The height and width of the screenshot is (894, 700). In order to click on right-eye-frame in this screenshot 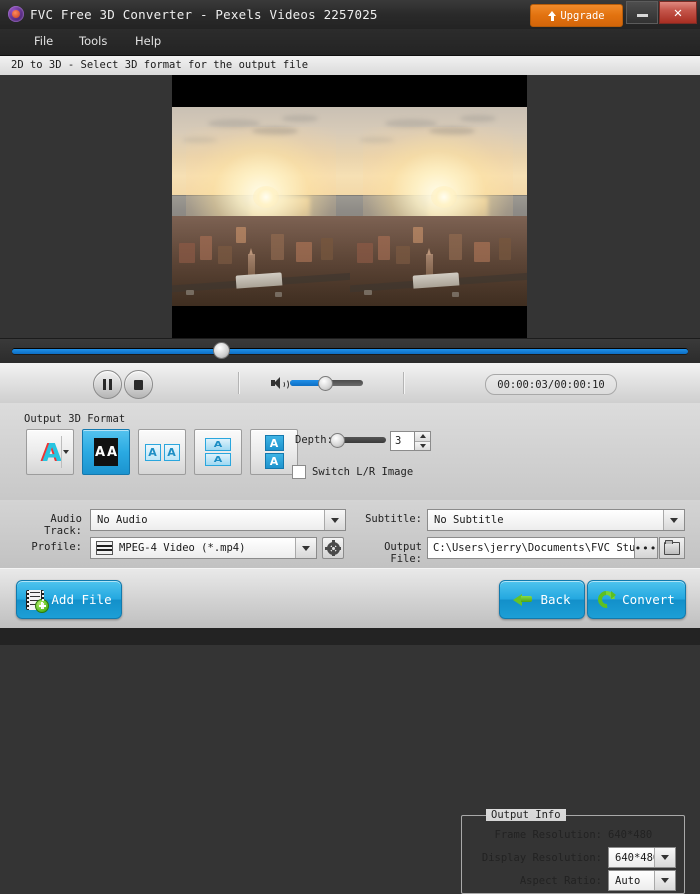, I will do `click(438, 206)`.